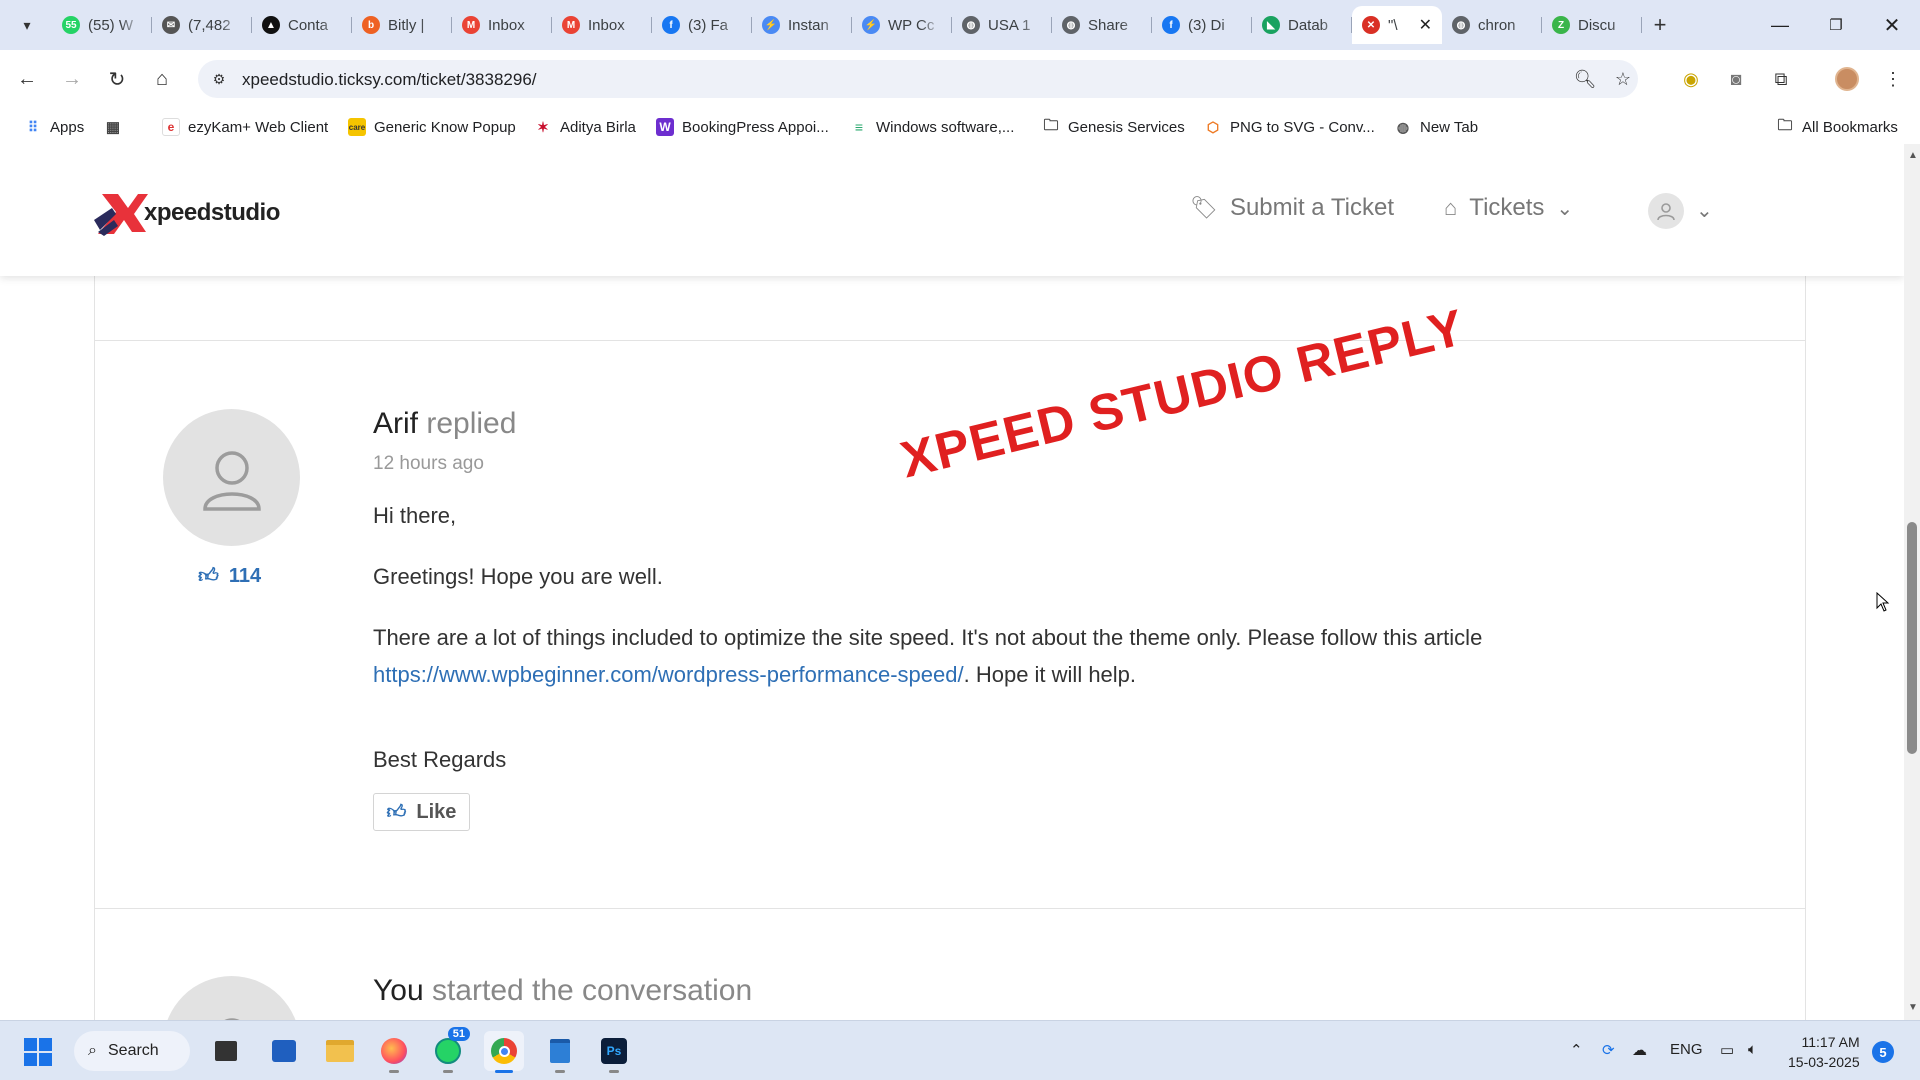 This screenshot has height=1080, width=1920. Describe the element at coordinates (1623, 79) in the screenshot. I see `bookmark-star-icon: ☆` at that location.